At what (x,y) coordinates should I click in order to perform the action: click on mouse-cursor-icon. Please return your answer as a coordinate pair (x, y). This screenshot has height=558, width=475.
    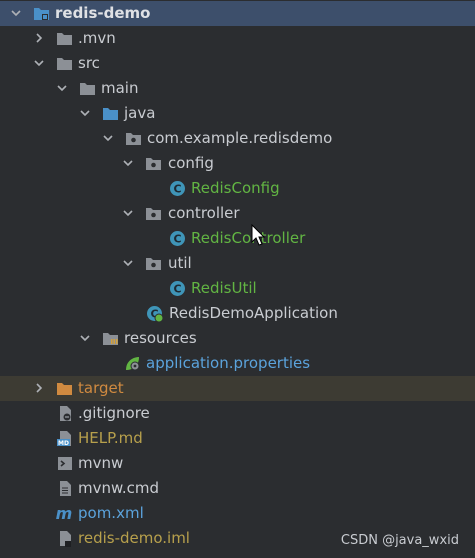
    Looking at the image, I should click on (259, 235).